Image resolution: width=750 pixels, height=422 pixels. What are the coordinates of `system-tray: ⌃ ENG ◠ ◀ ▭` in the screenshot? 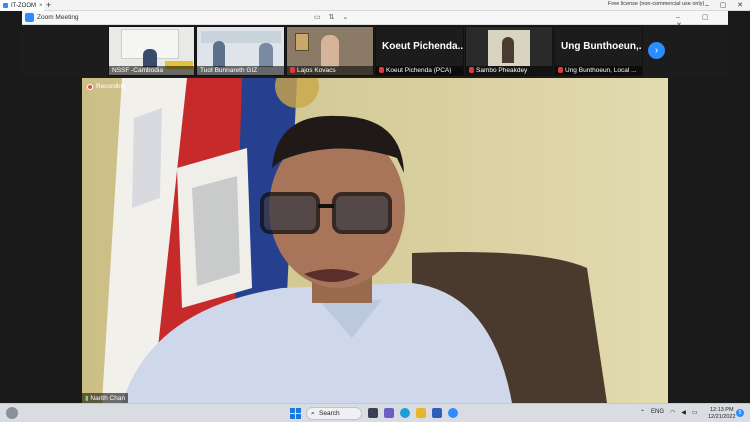 It's located at (669, 412).